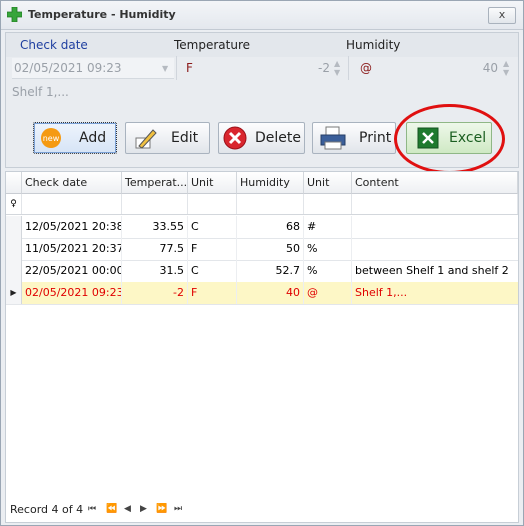 This screenshot has height=526, width=524. I want to click on table-row: 11/05/2021 20:37 77.5 F 50 %, so click(262, 249).